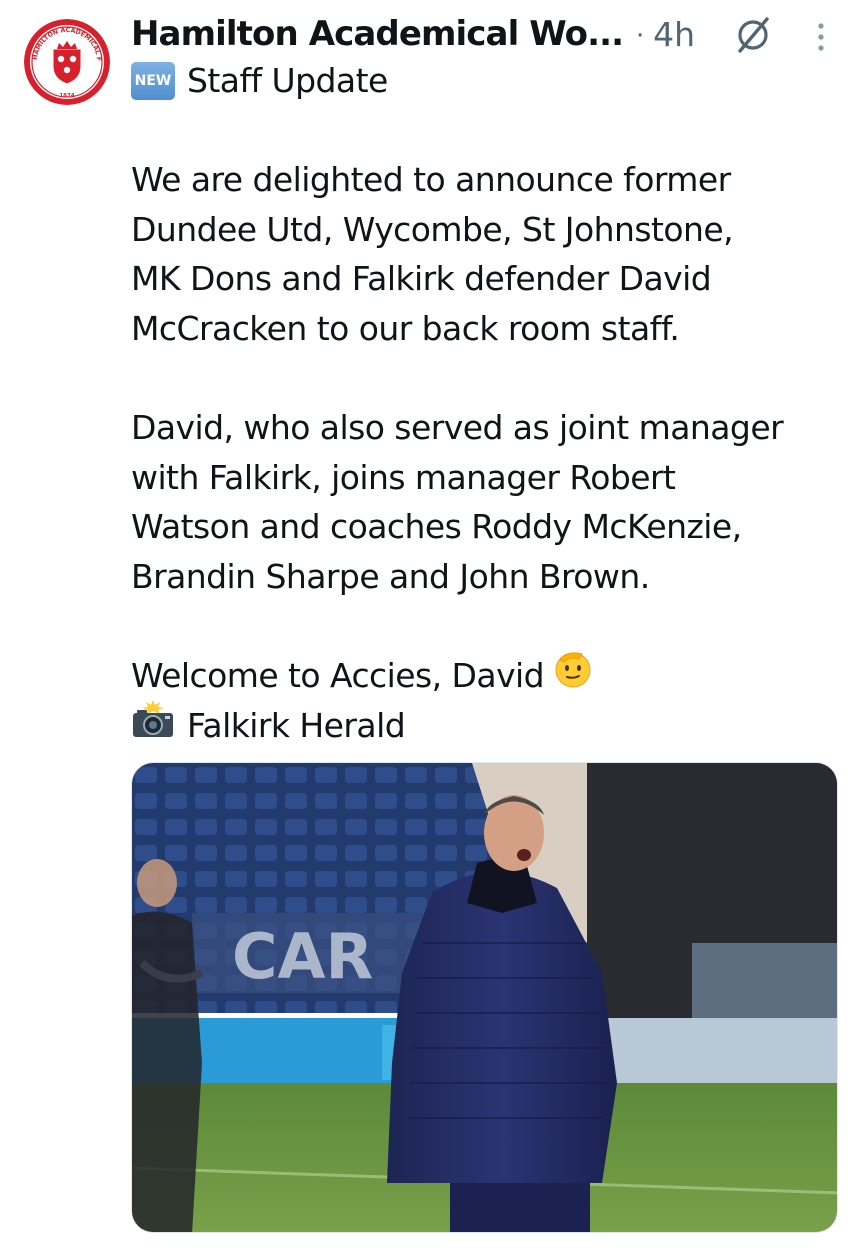 Image resolution: width=859 pixels, height=1249 pixels. What do you see at coordinates (488, 726) in the screenshot?
I see `body-line-credit: Falkirk Herald` at bounding box center [488, 726].